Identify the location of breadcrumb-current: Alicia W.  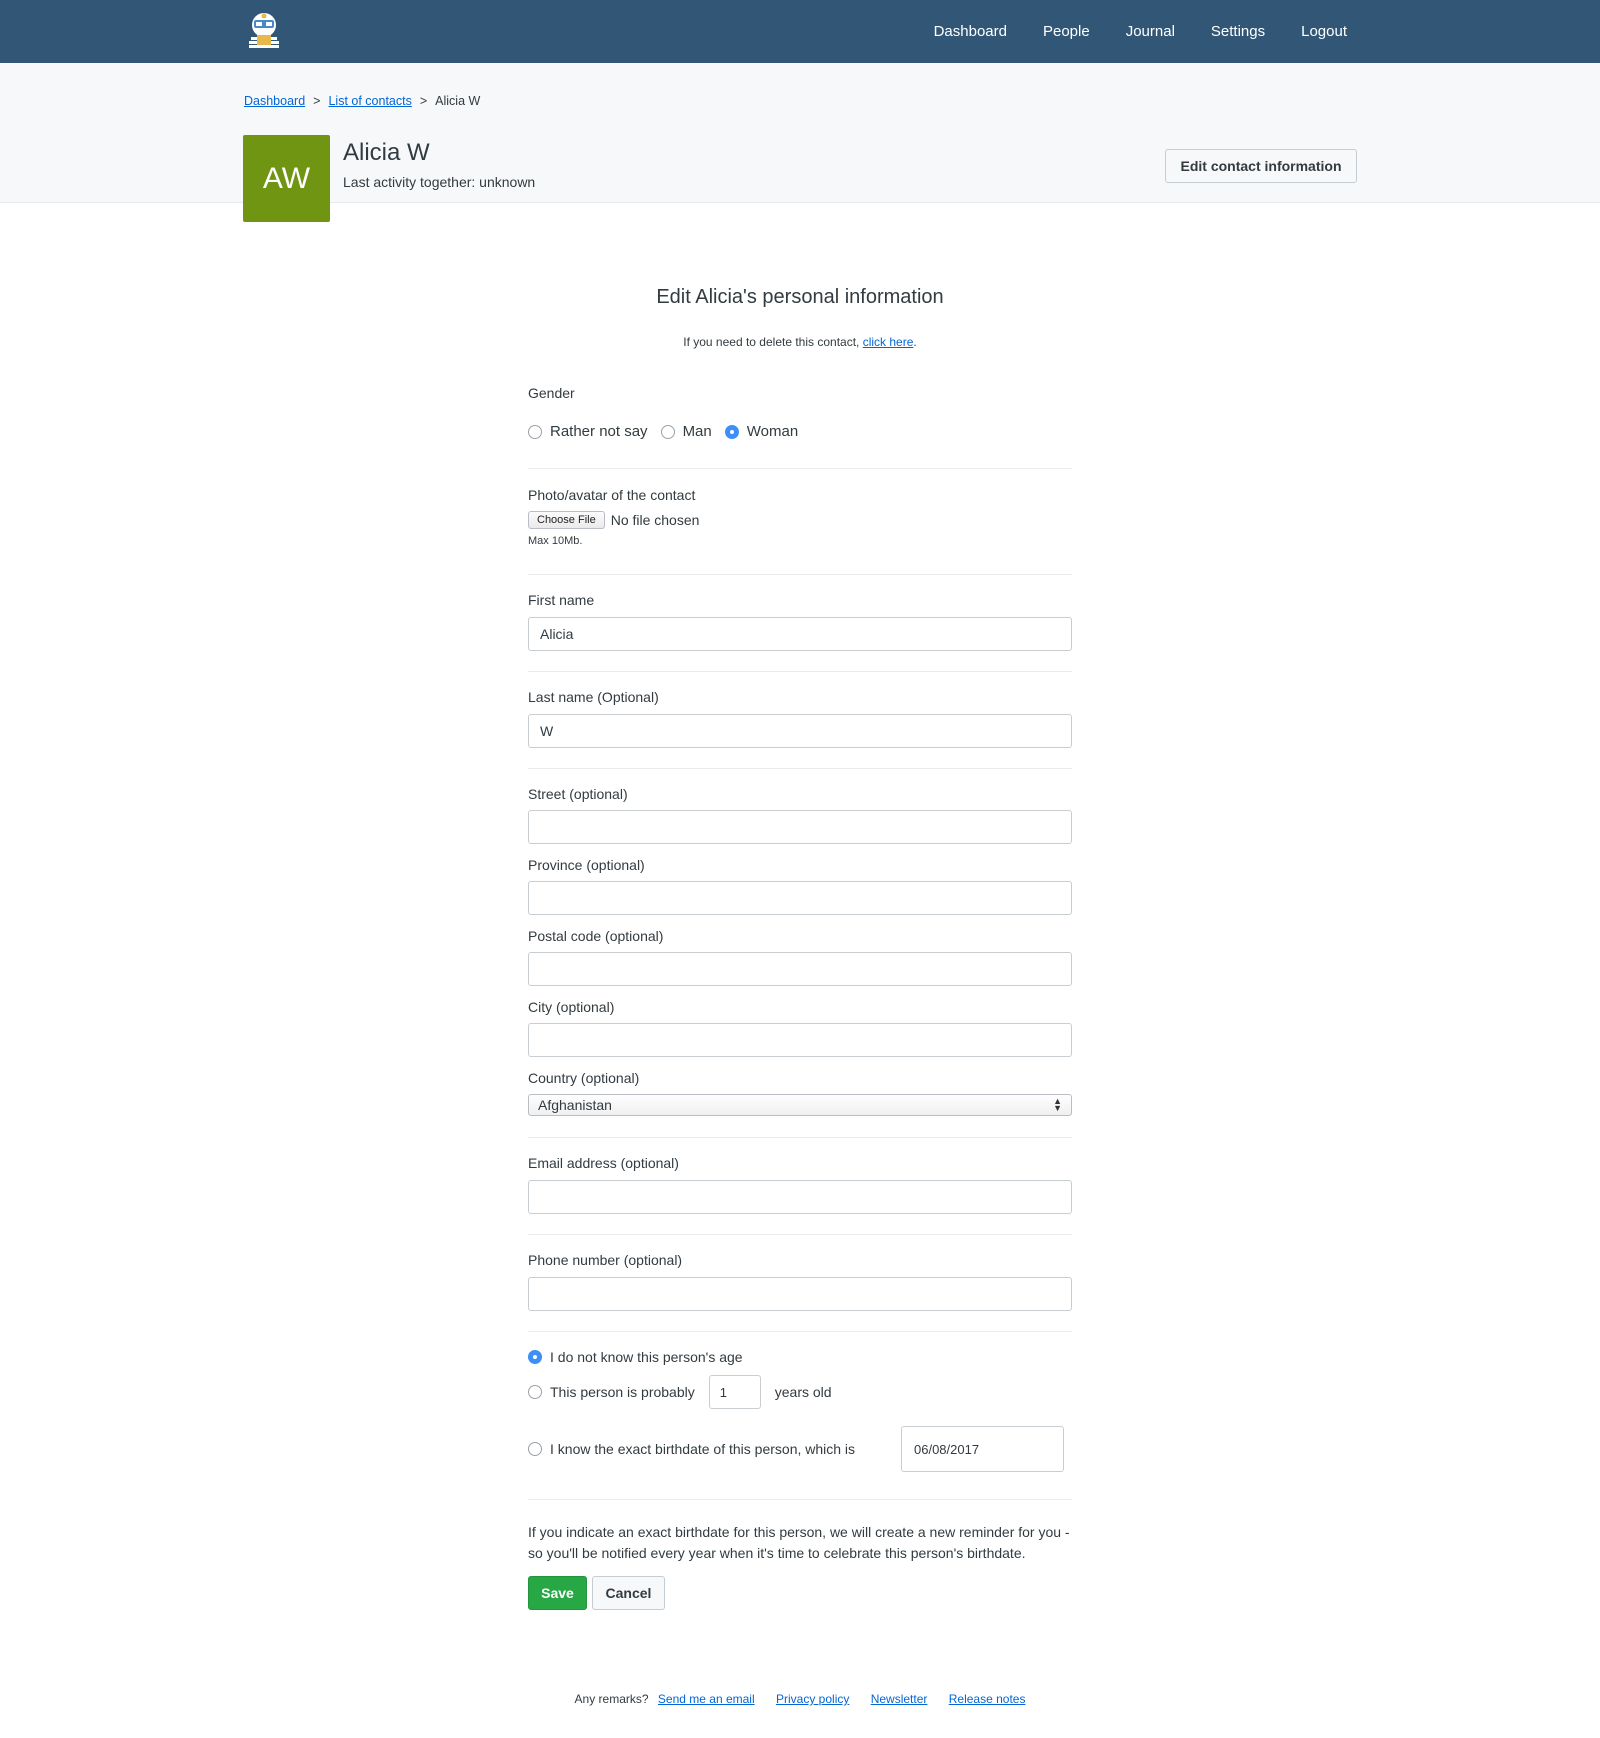
(458, 101).